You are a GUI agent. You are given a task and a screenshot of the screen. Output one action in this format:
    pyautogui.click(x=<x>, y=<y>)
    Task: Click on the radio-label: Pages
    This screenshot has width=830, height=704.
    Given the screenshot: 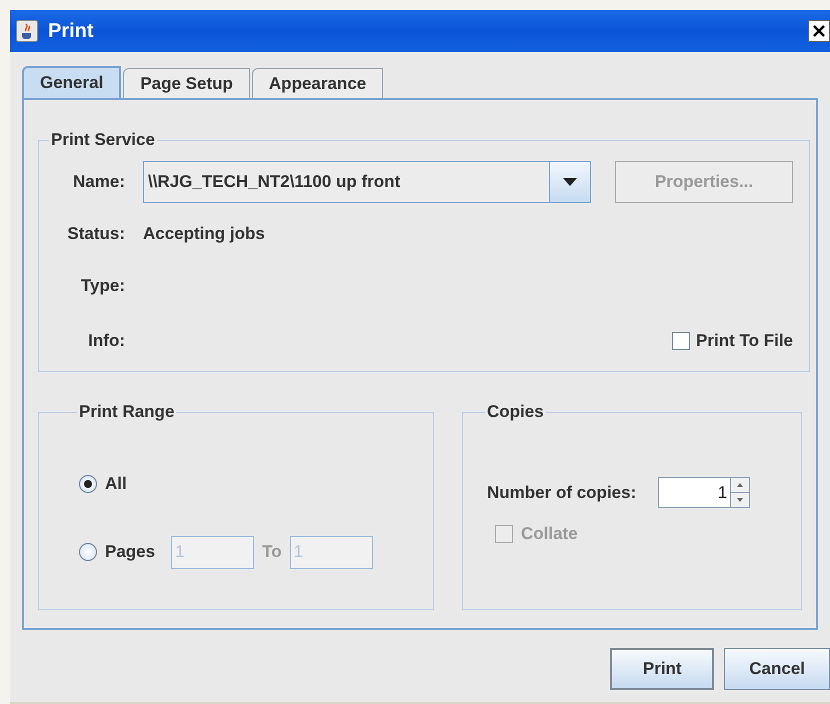 What is the action you would take?
    pyautogui.click(x=130, y=552)
    